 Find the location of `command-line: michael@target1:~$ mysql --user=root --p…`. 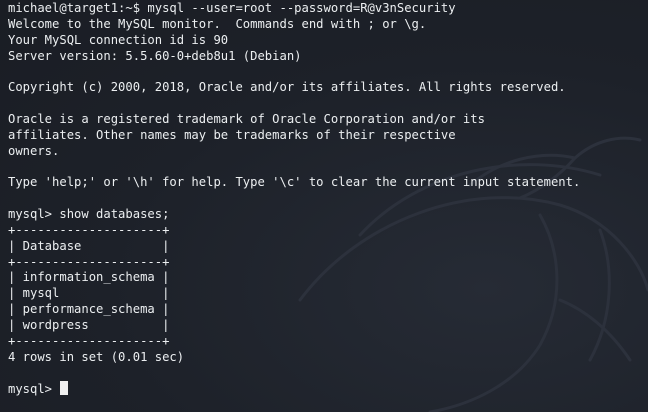

command-line: michael@target1:~$ mysql --user=root --p… is located at coordinates (232, 8).